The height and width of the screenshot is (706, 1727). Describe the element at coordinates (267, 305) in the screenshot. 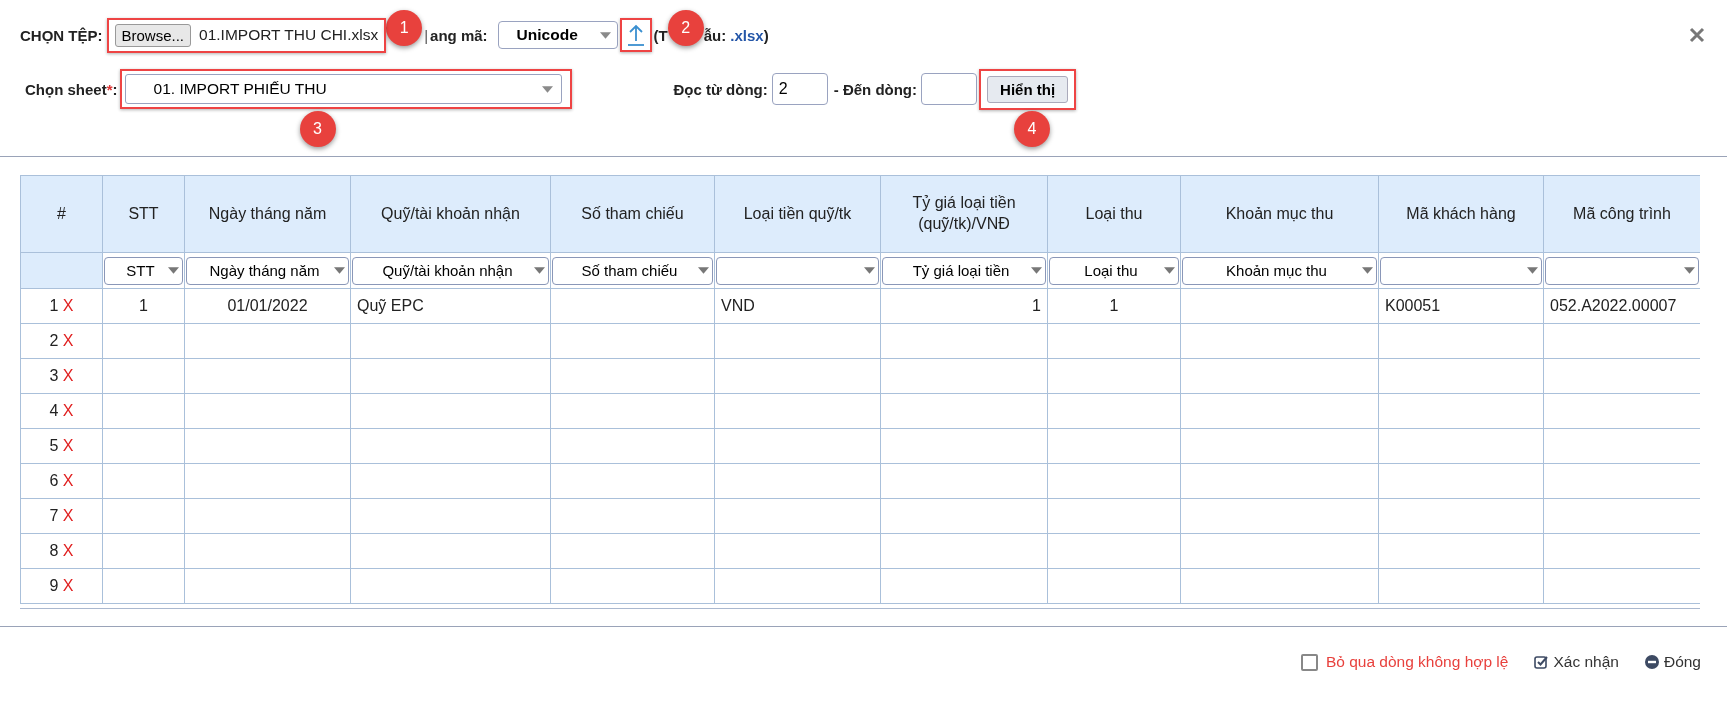

I see `table-cell: 01/01/2022` at that location.